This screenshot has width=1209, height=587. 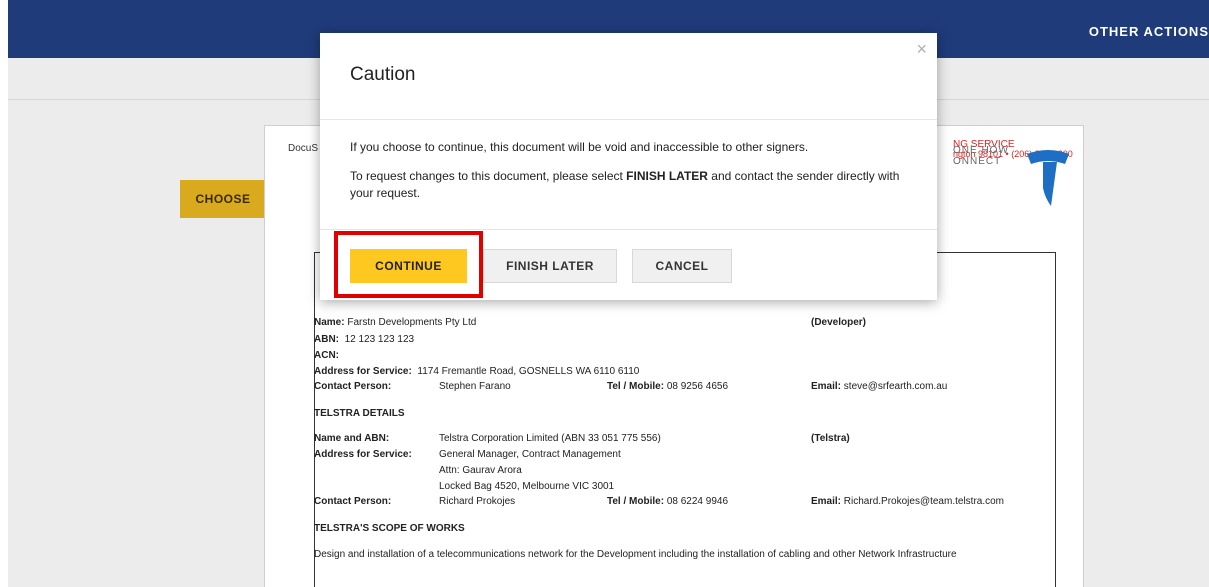 I want to click on telstra-email: Email: Richard.Prokojes@team.telstra.com, so click(x=908, y=501).